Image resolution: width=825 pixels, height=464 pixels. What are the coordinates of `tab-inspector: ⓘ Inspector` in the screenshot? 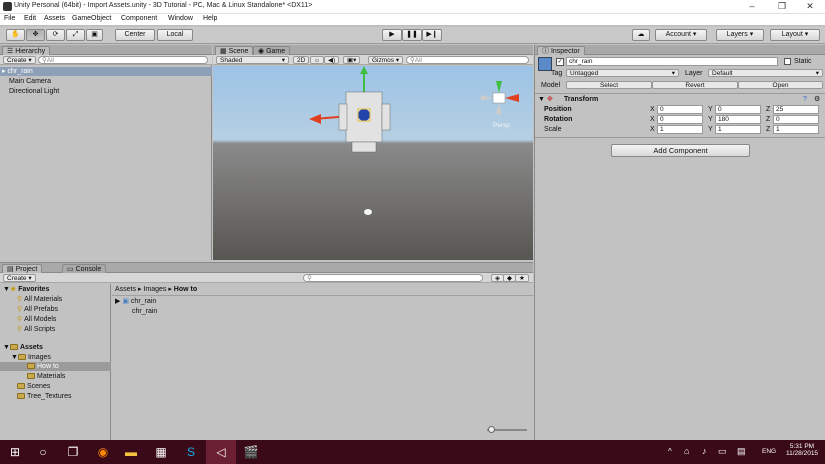 It's located at (561, 50).